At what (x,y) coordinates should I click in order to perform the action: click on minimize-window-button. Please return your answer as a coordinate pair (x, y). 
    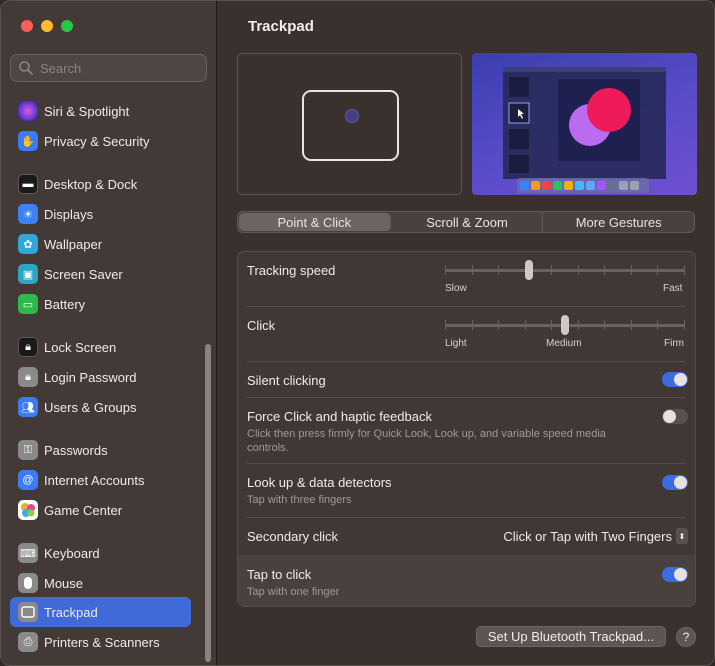
    Looking at the image, I should click on (47, 26).